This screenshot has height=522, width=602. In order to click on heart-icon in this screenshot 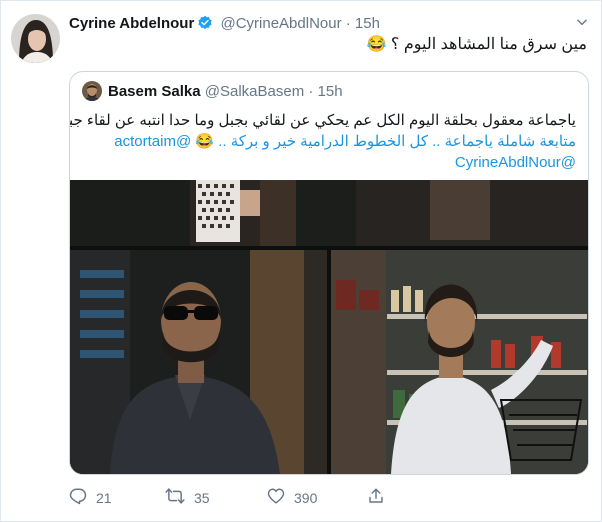, I will do `click(276, 497)`.